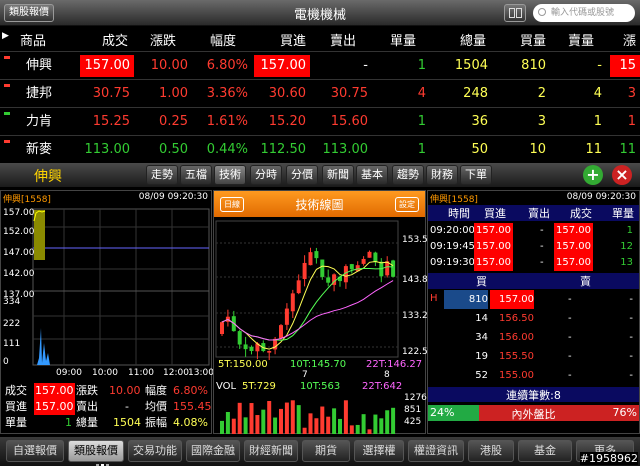 The image size is (640, 466). What do you see at coordinates (415, 316) in the screenshot?
I see `y-tick-label: 133.2` at bounding box center [415, 316].